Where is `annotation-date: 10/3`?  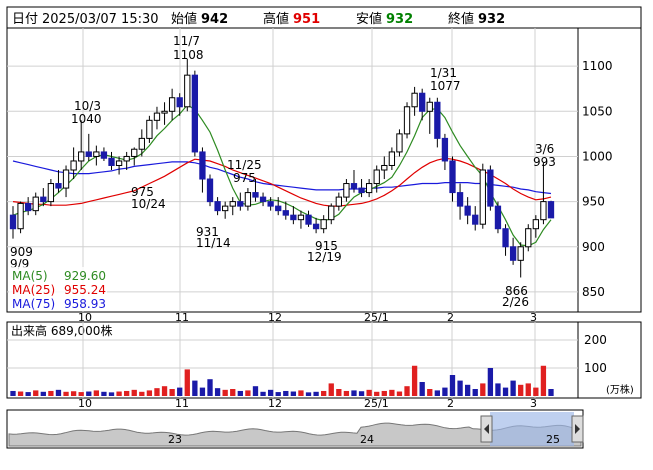 annotation-date: 10/3 is located at coordinates (87, 106).